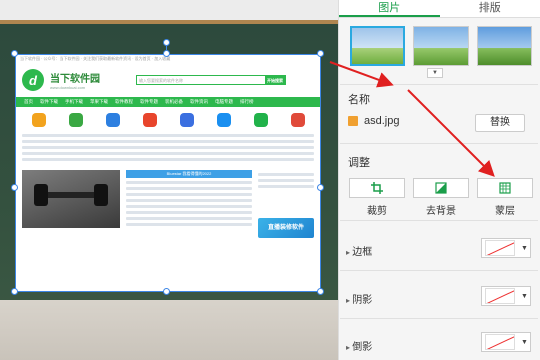 The image size is (540, 360). I want to click on border-row-label: 边框, so click(359, 250).